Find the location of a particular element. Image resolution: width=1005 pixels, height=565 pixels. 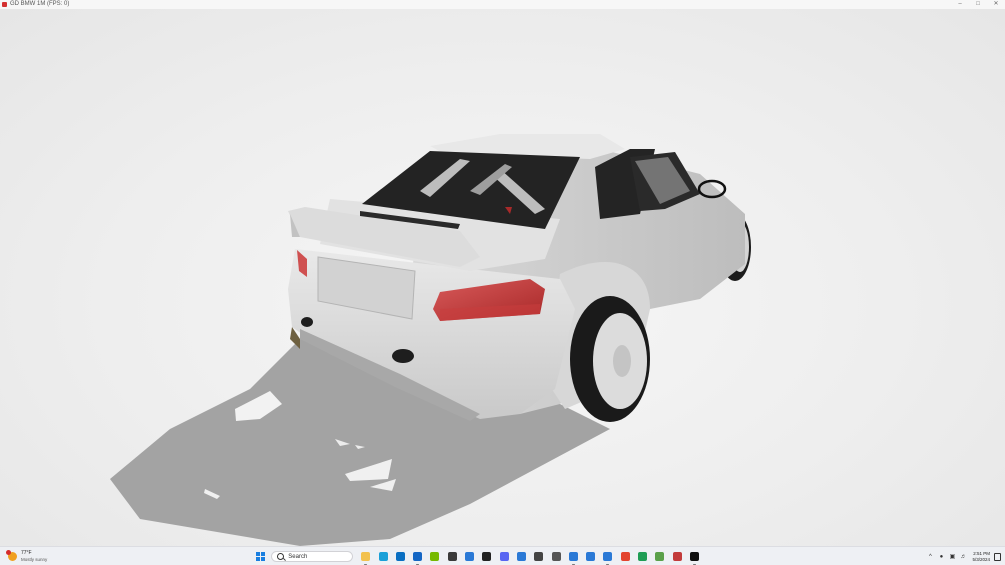

file-explorer-icon is located at coordinates (366, 556).